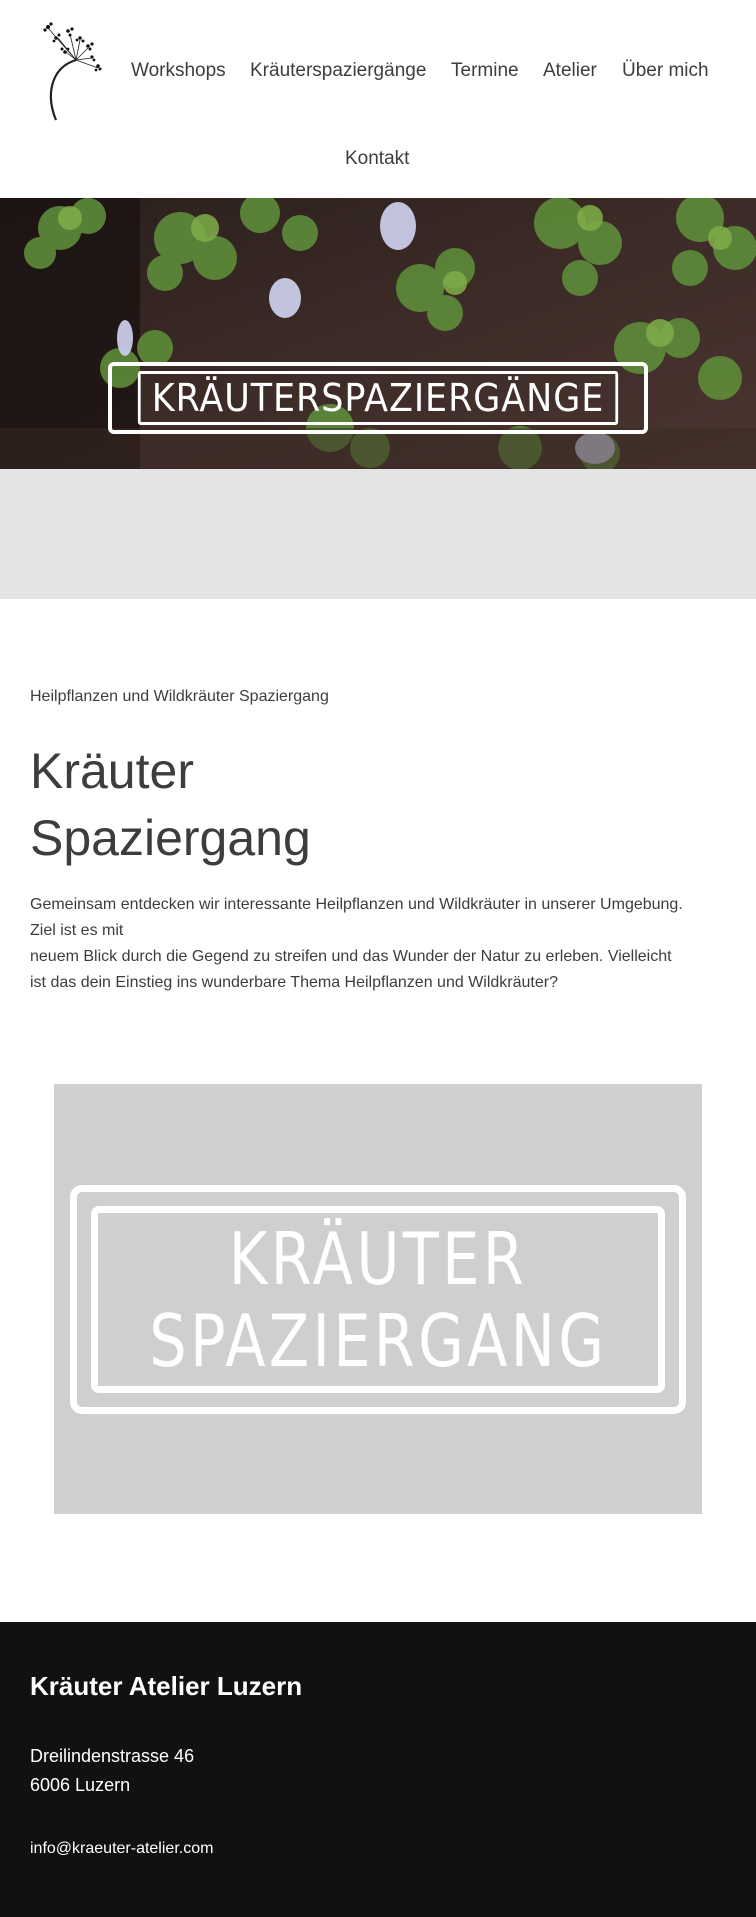  I want to click on footer-address: Dreilindenstrasse 46 6006 Luzern, so click(112, 1771).